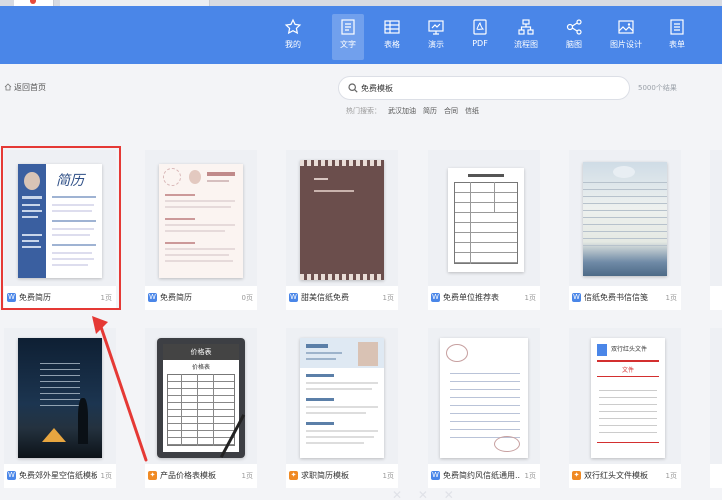  I want to click on template-card-footer: W 免费简历 1页, so click(60, 298).